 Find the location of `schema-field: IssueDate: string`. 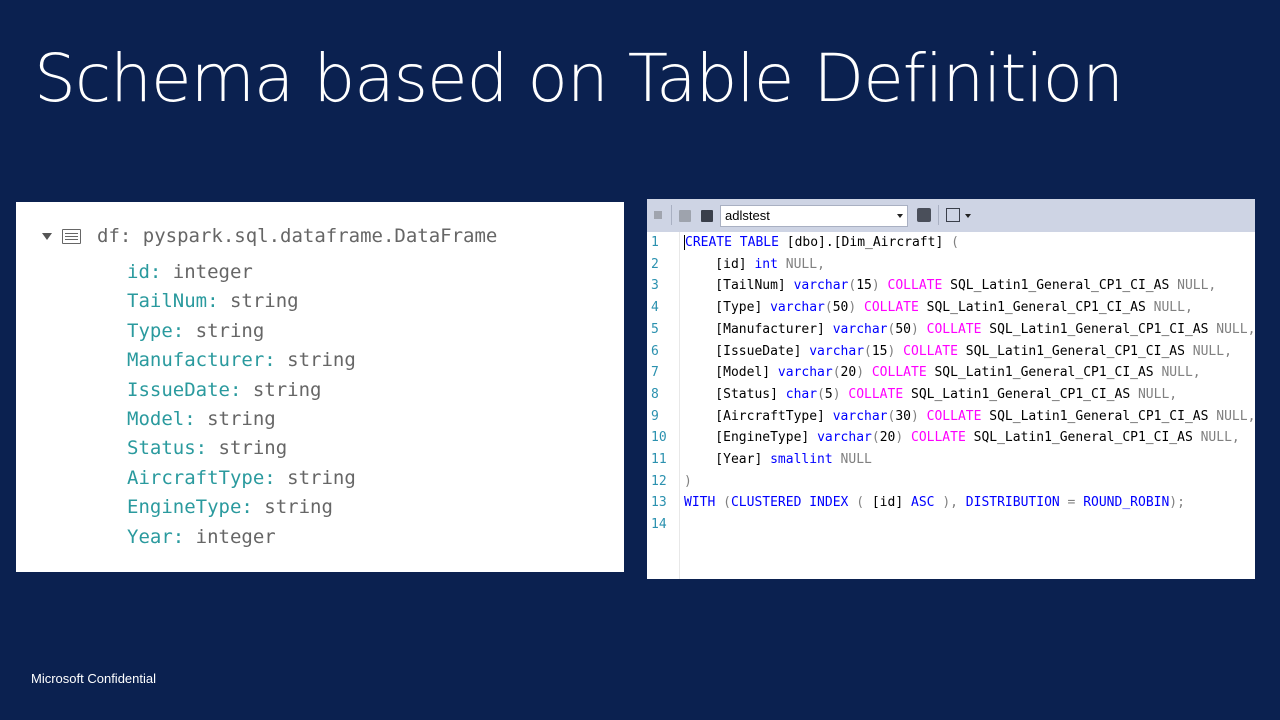

schema-field: IssueDate: string is located at coordinates (241, 390).